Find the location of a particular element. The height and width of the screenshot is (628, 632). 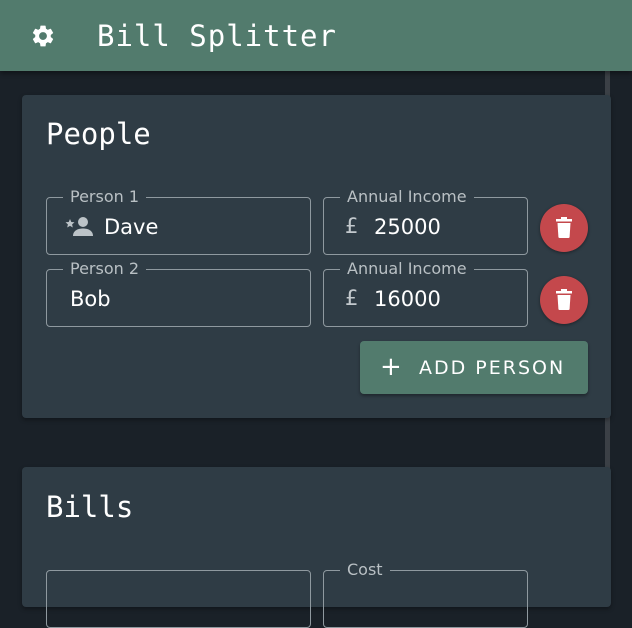

person-1-income-field: Annual Income £ 25000 is located at coordinates (425, 221).